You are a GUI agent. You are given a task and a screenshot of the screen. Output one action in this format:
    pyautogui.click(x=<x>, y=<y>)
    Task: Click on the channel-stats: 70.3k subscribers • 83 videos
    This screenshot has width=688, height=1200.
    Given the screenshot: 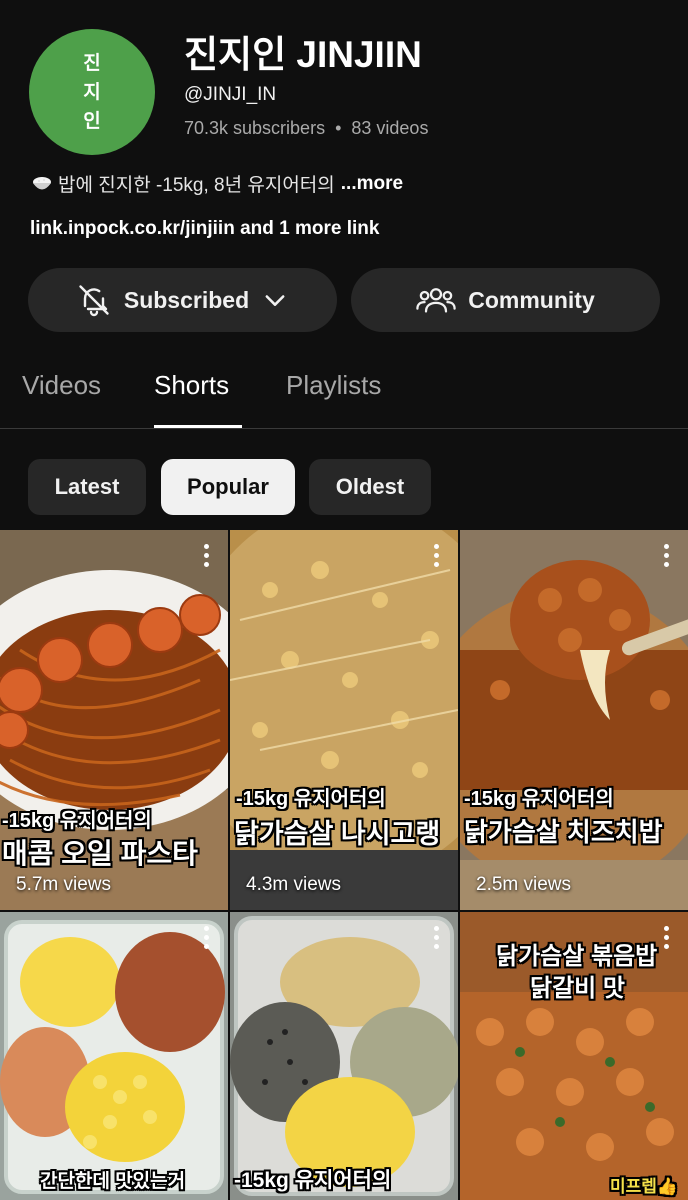 What is the action you would take?
    pyautogui.click(x=306, y=128)
    